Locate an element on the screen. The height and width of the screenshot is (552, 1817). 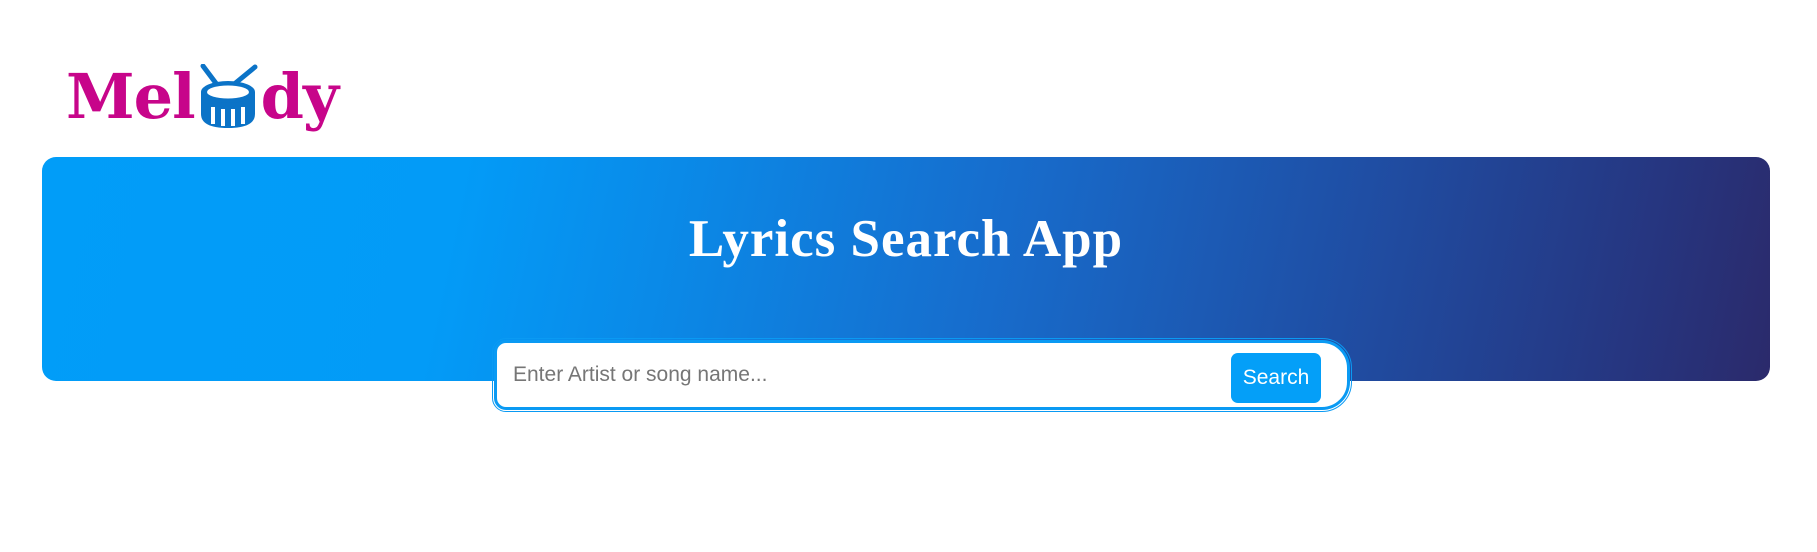
logo-text-end: dy is located at coordinates (299, 96).